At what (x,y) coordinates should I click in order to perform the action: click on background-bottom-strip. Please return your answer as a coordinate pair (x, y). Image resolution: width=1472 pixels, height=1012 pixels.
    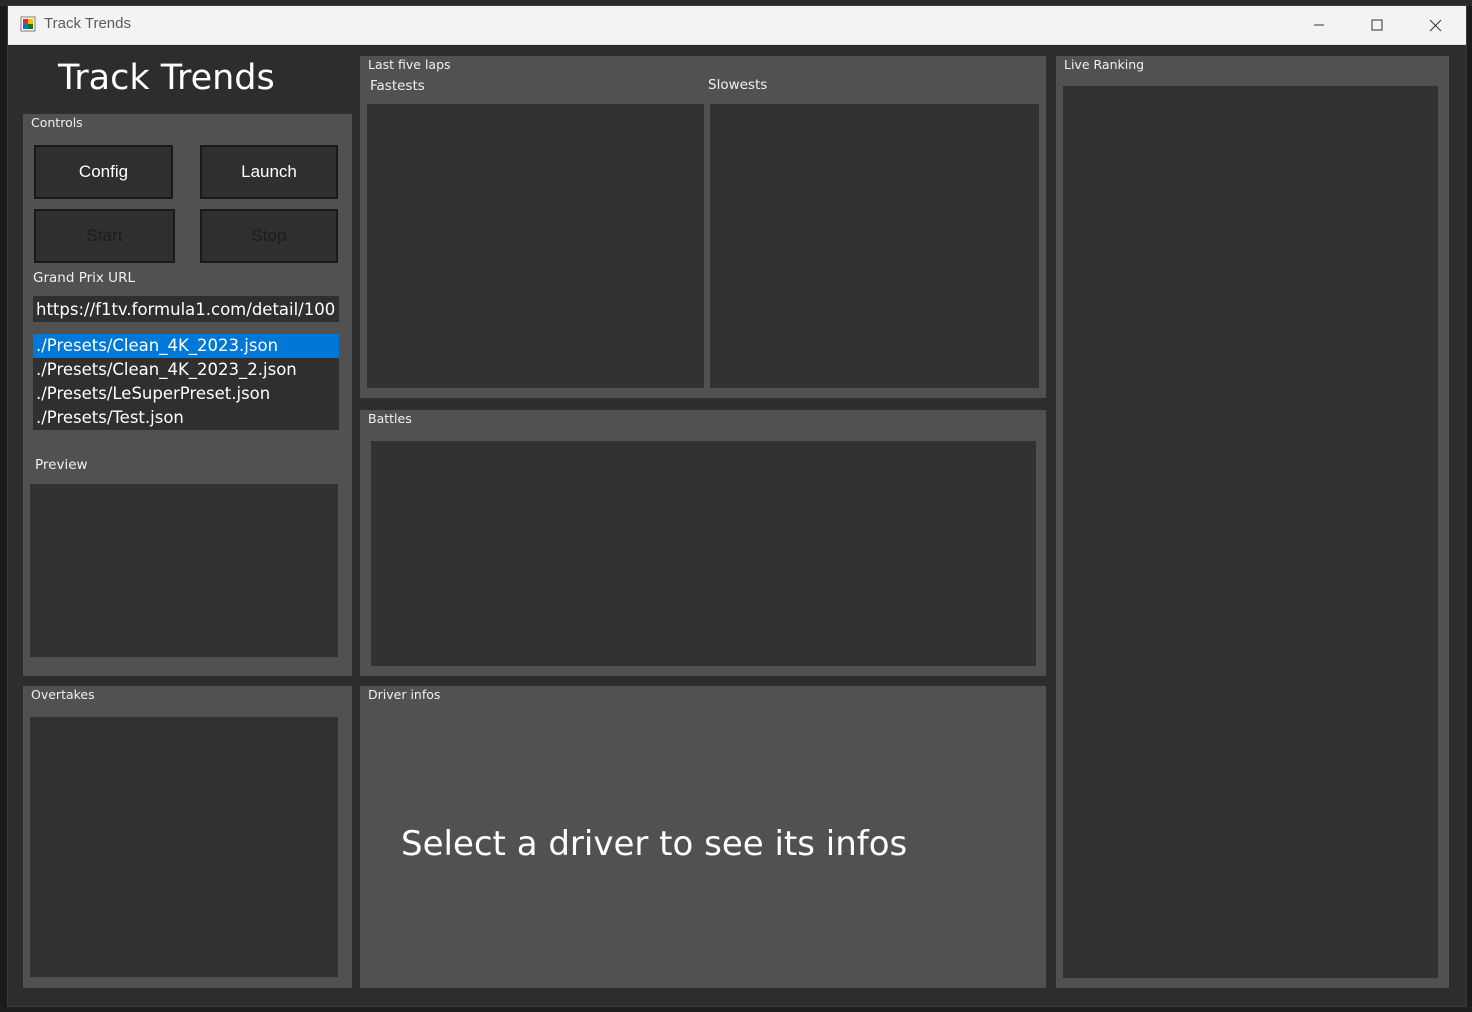
    Looking at the image, I should click on (736, 1009).